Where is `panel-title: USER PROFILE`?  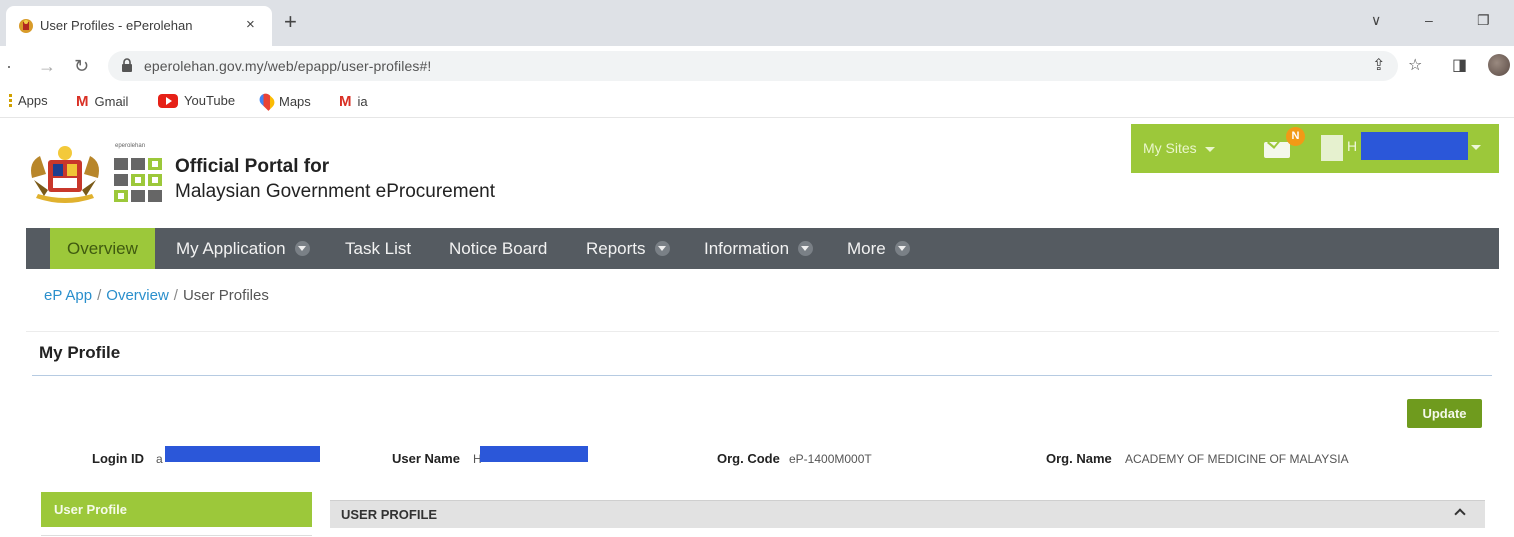
panel-title: USER PROFILE is located at coordinates (389, 514).